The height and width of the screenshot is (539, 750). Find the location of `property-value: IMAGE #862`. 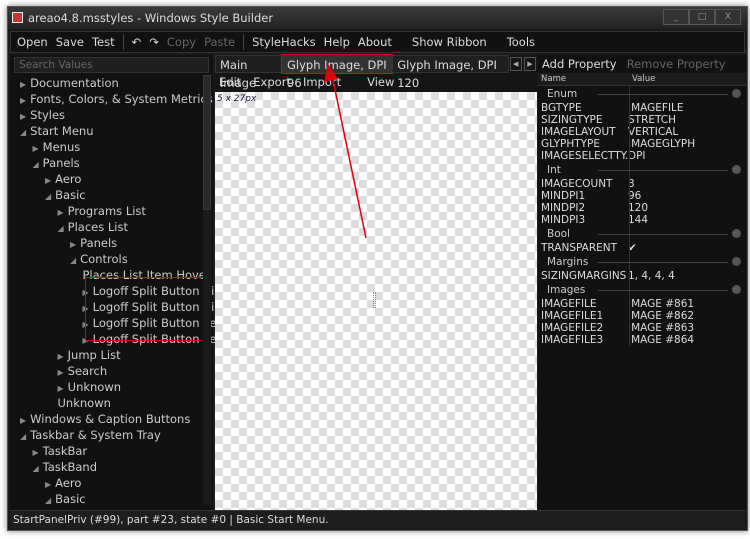

property-value: IMAGE #862 is located at coordinates (661, 316).